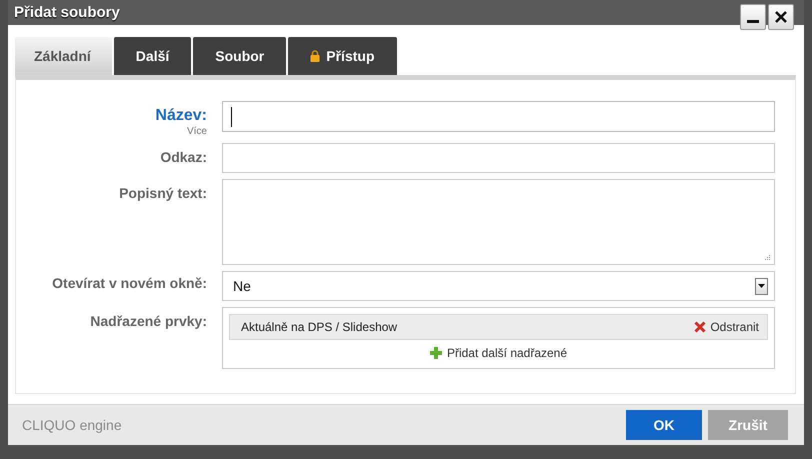 This screenshot has height=459, width=812. What do you see at coordinates (664, 425) in the screenshot?
I see `ok-button: OK` at bounding box center [664, 425].